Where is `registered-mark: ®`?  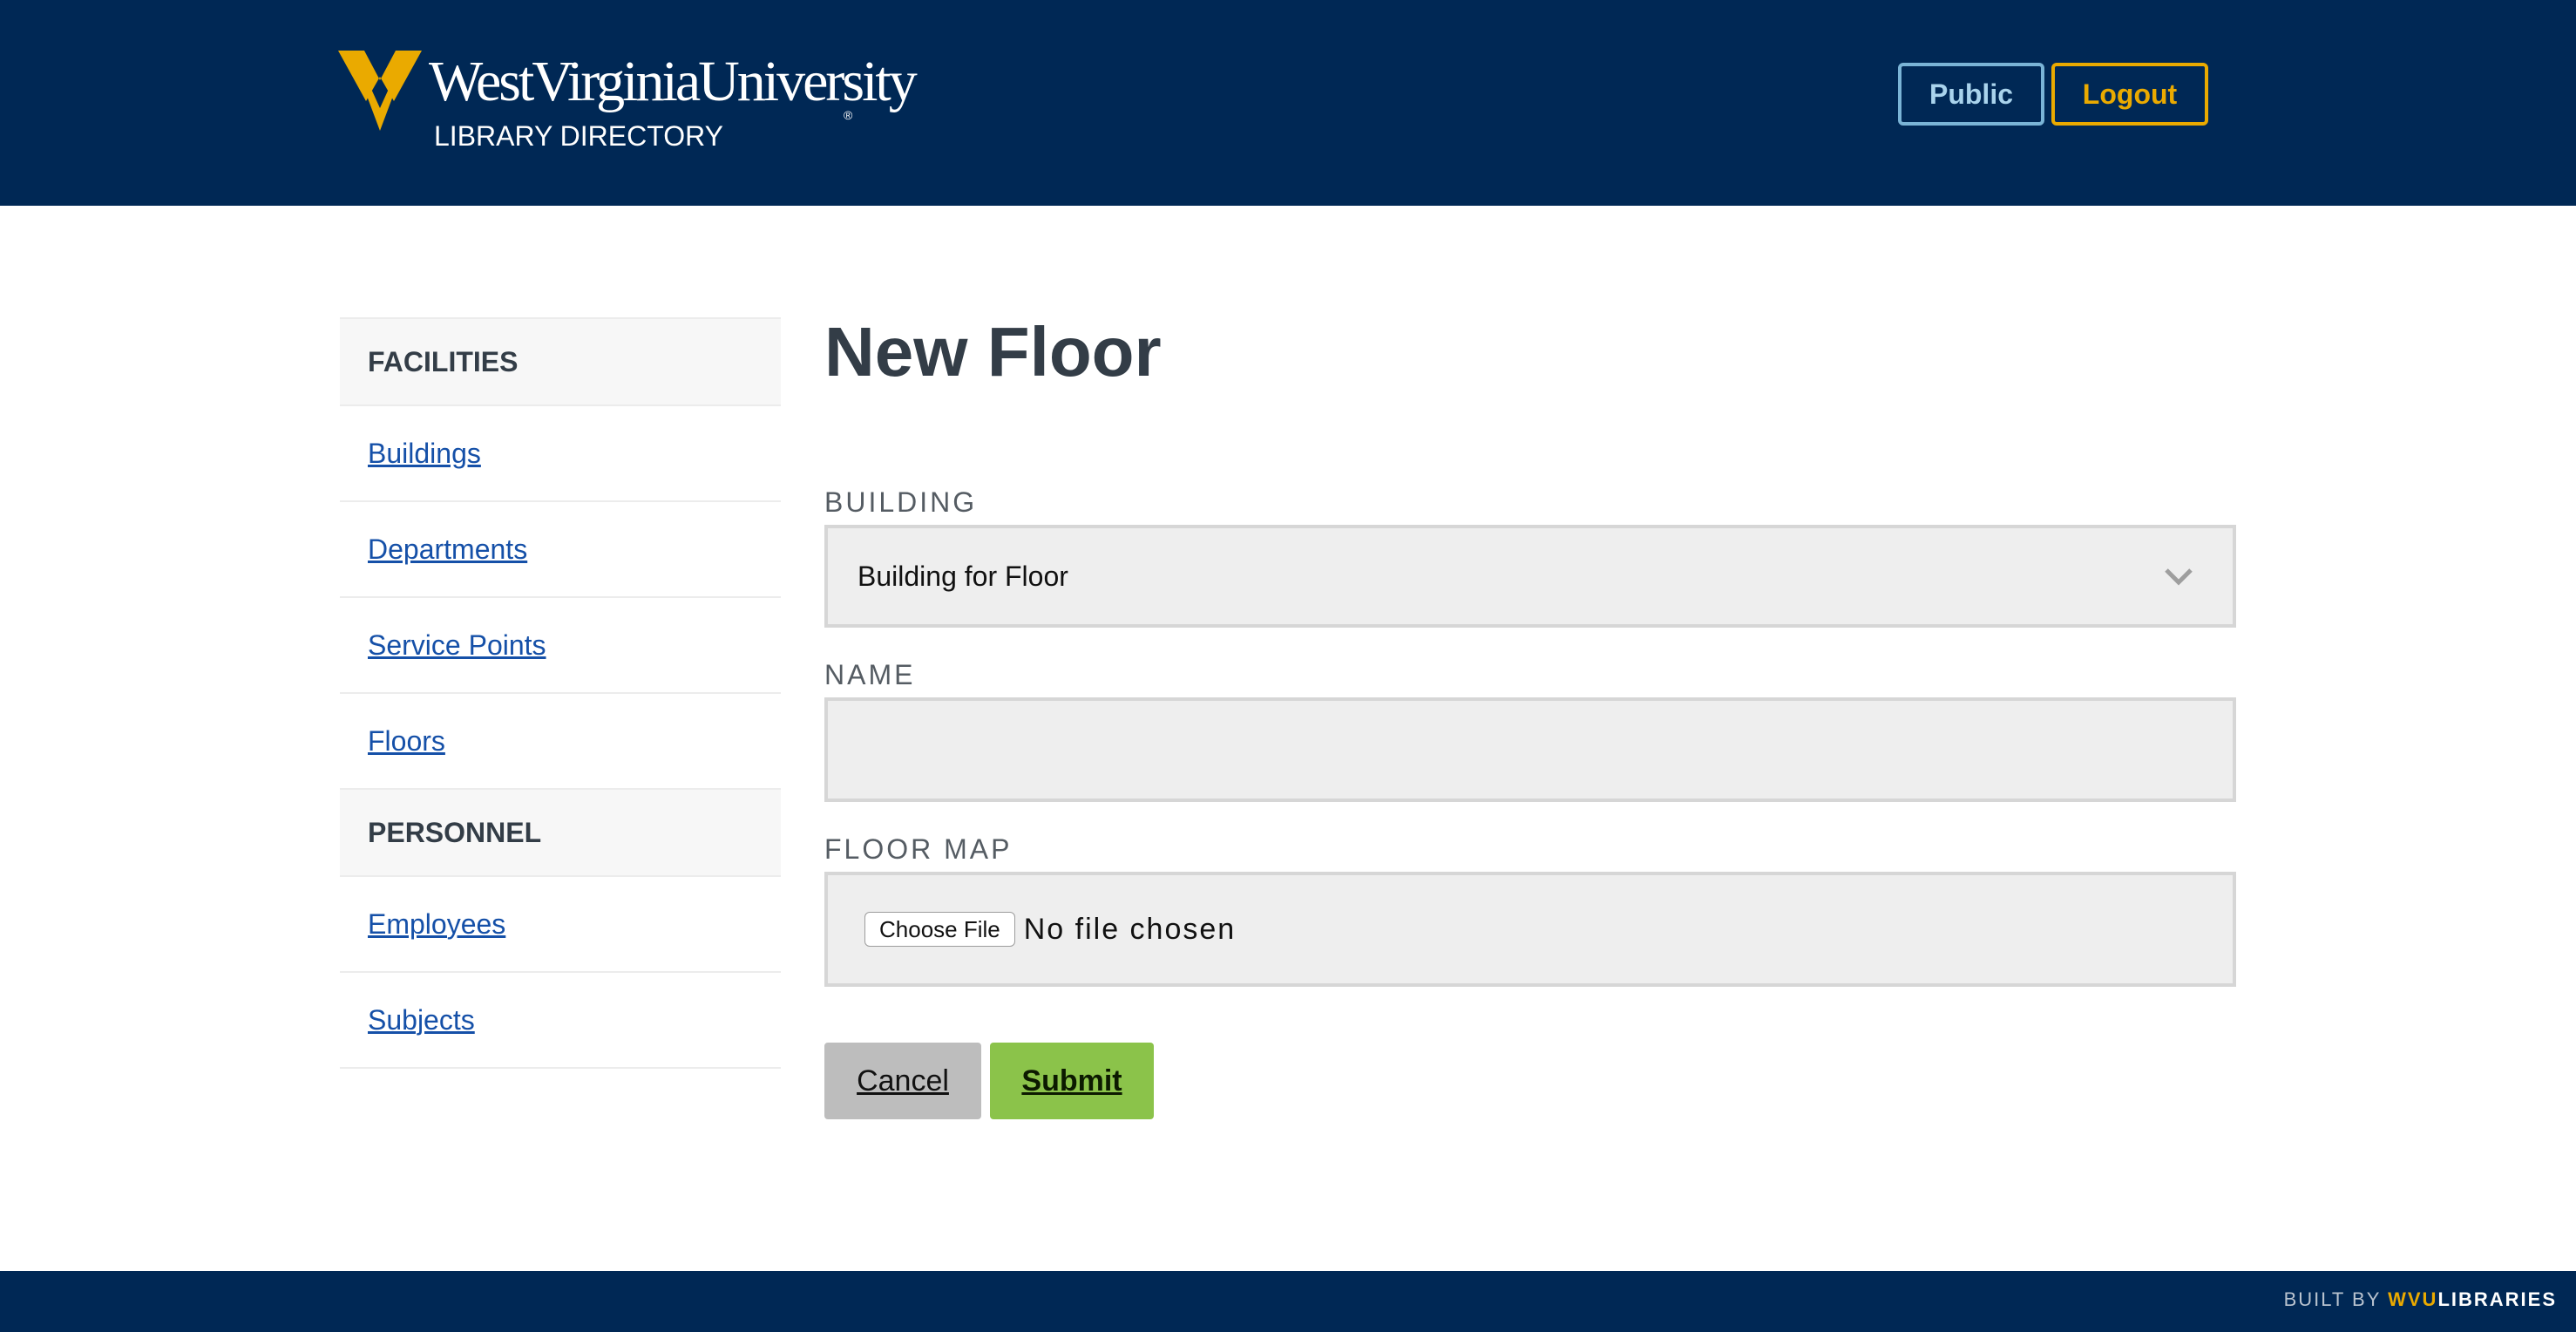 registered-mark: ® is located at coordinates (849, 115).